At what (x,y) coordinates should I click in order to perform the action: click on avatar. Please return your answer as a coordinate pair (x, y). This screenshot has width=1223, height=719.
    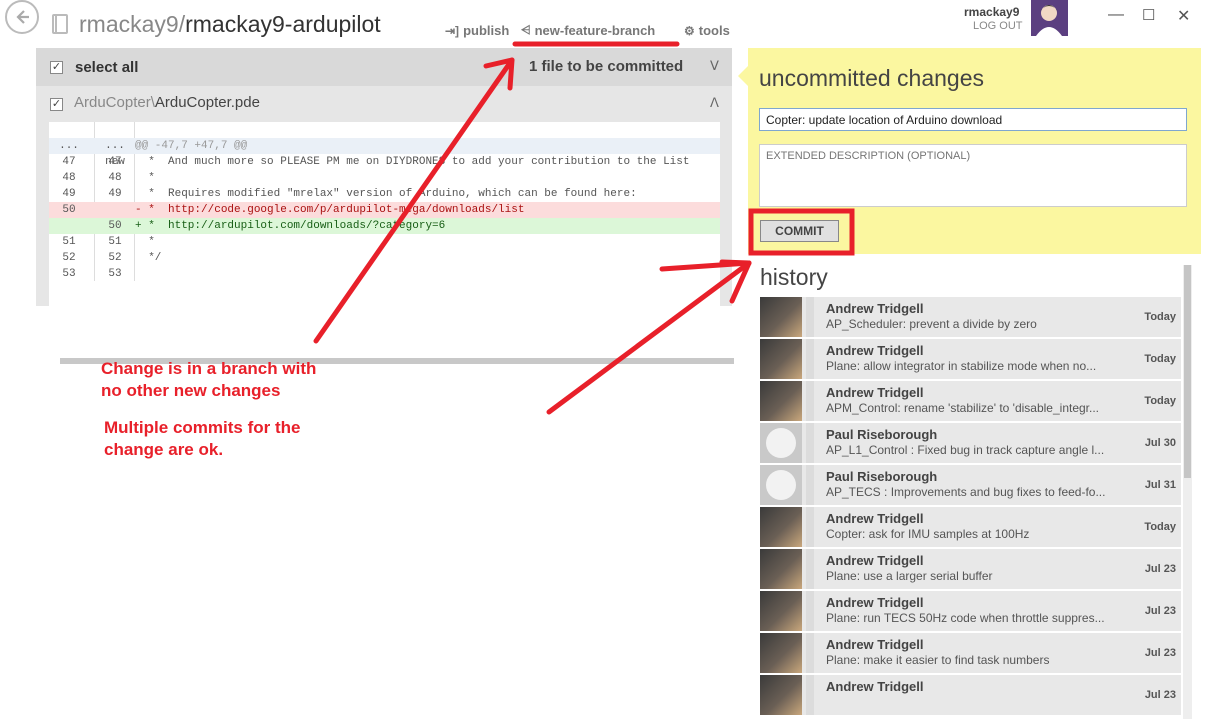
    Looking at the image, I should click on (1049, 18).